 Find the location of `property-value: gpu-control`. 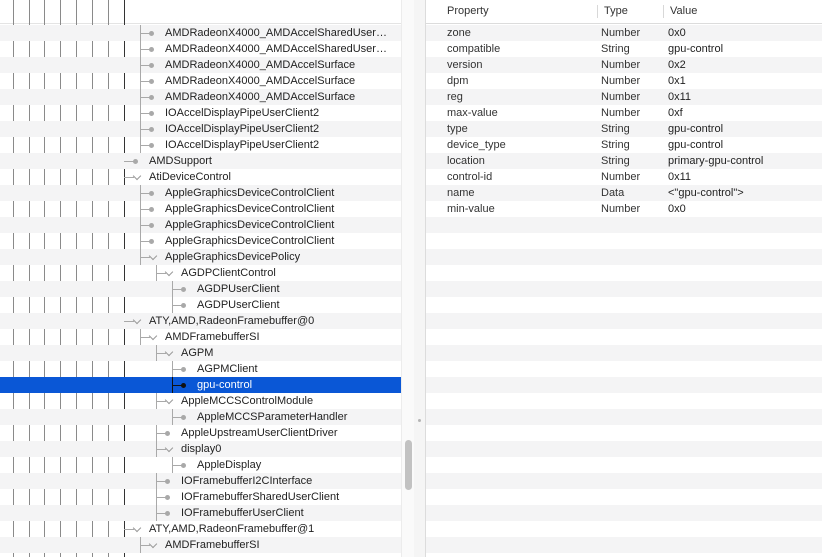

property-value: gpu-control is located at coordinates (696, 145).